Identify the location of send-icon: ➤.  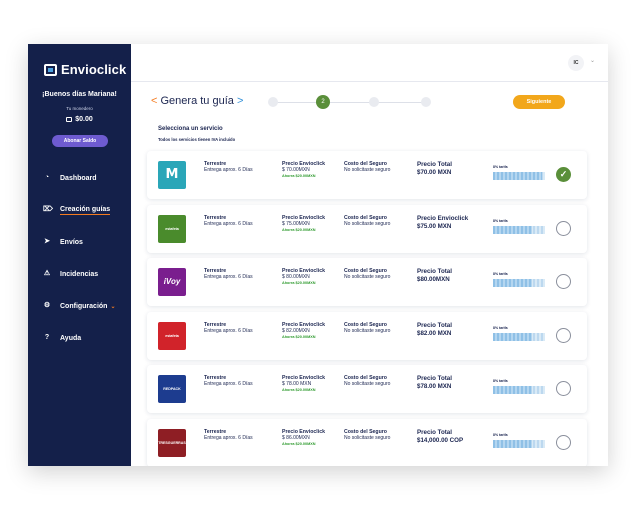
(47, 241).